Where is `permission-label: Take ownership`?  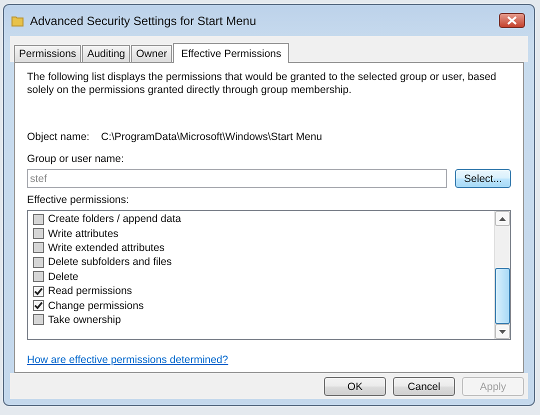 permission-label: Take ownership is located at coordinates (84, 320).